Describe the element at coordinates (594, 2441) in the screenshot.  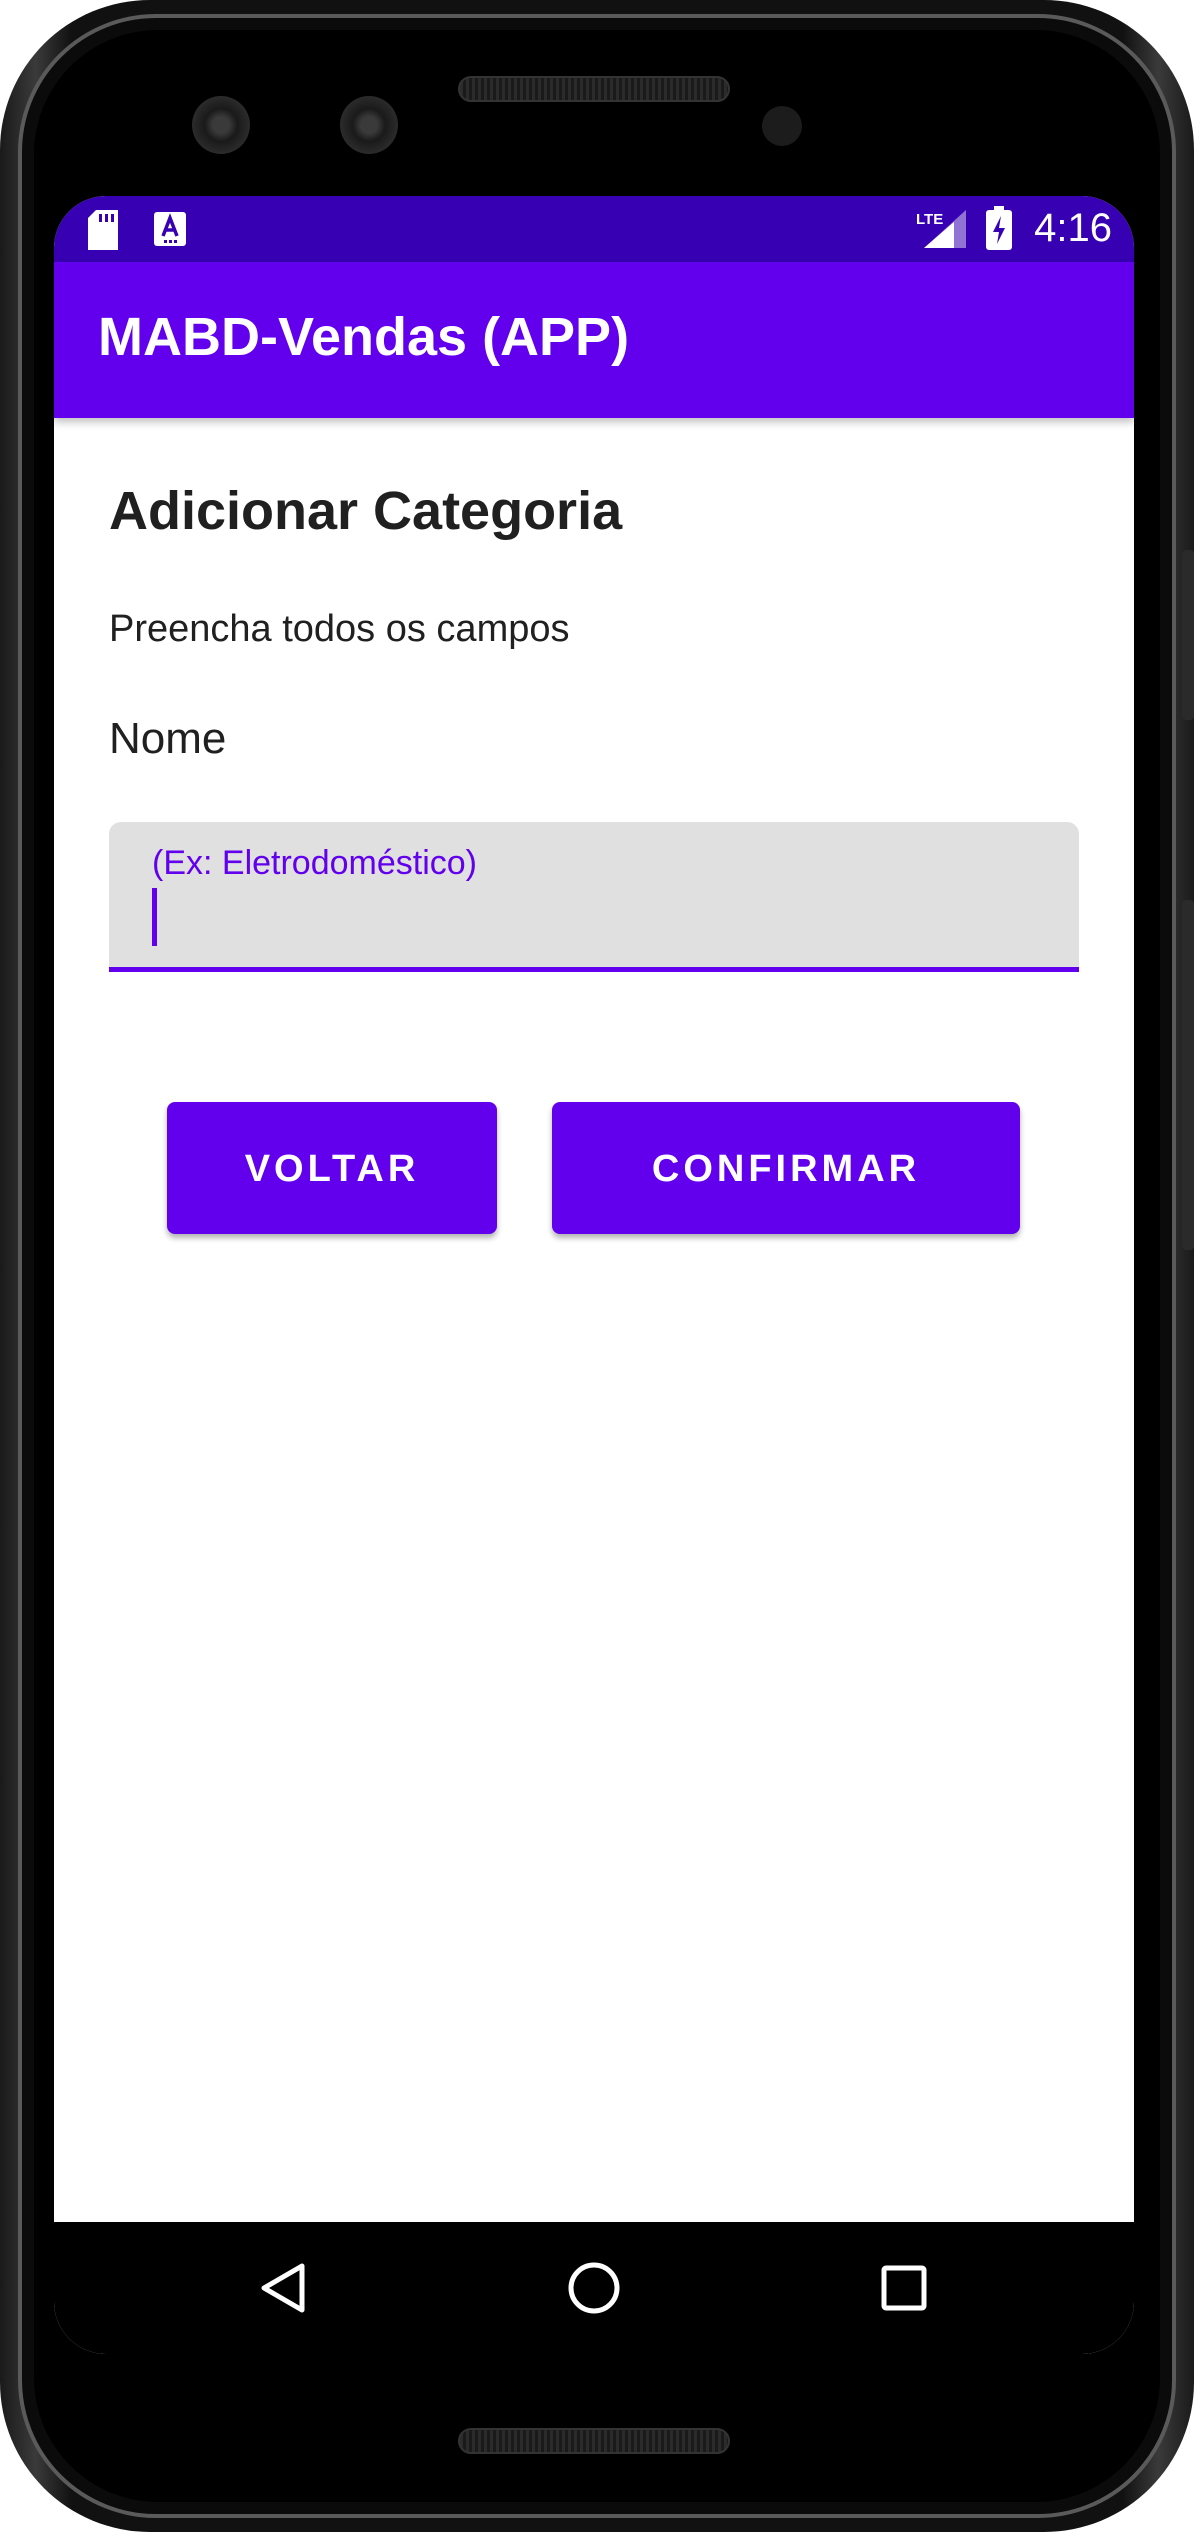
I see `bottom-speaker` at that location.